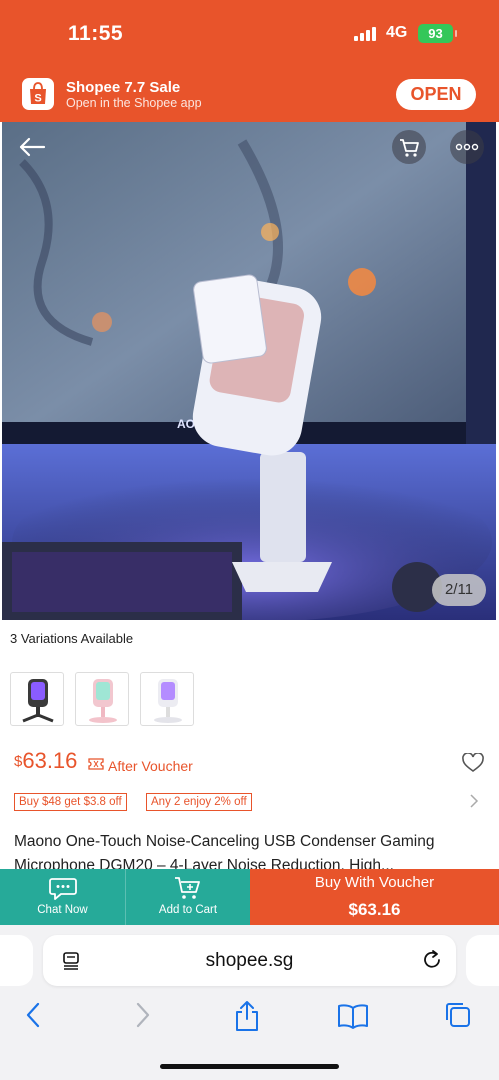 The width and height of the screenshot is (499, 1080). I want to click on voucher-icon, so click(96, 764).